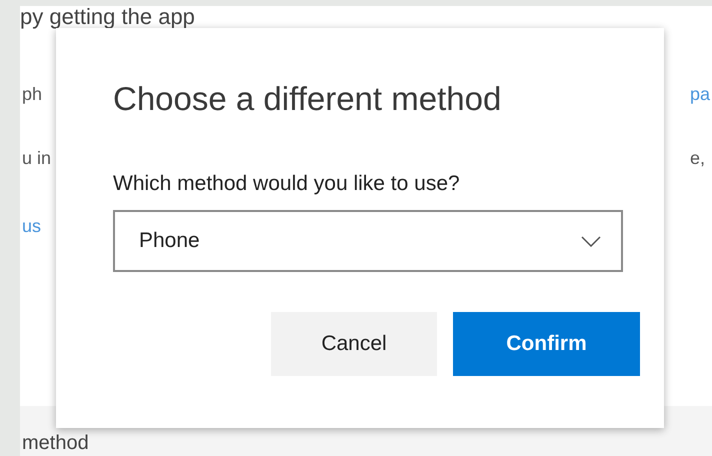 Image resolution: width=712 pixels, height=456 pixels. Describe the element at coordinates (37, 158) in the screenshot. I see `body-text: u in` at that location.